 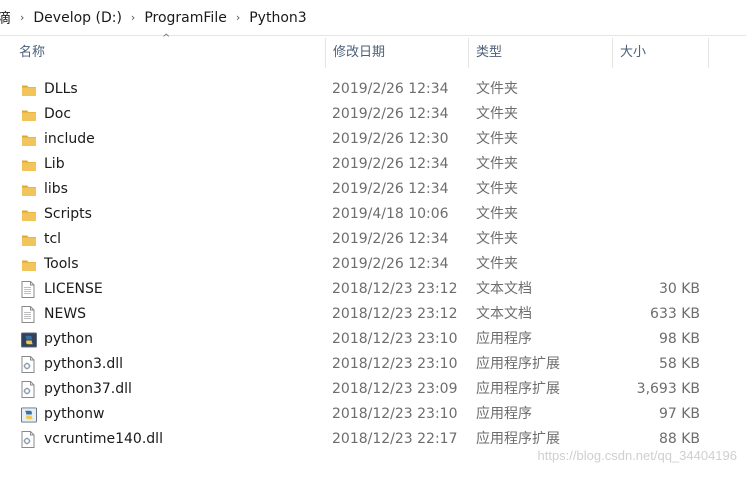 What do you see at coordinates (32, 53) in the screenshot?
I see `column-header-name: 名称` at bounding box center [32, 53].